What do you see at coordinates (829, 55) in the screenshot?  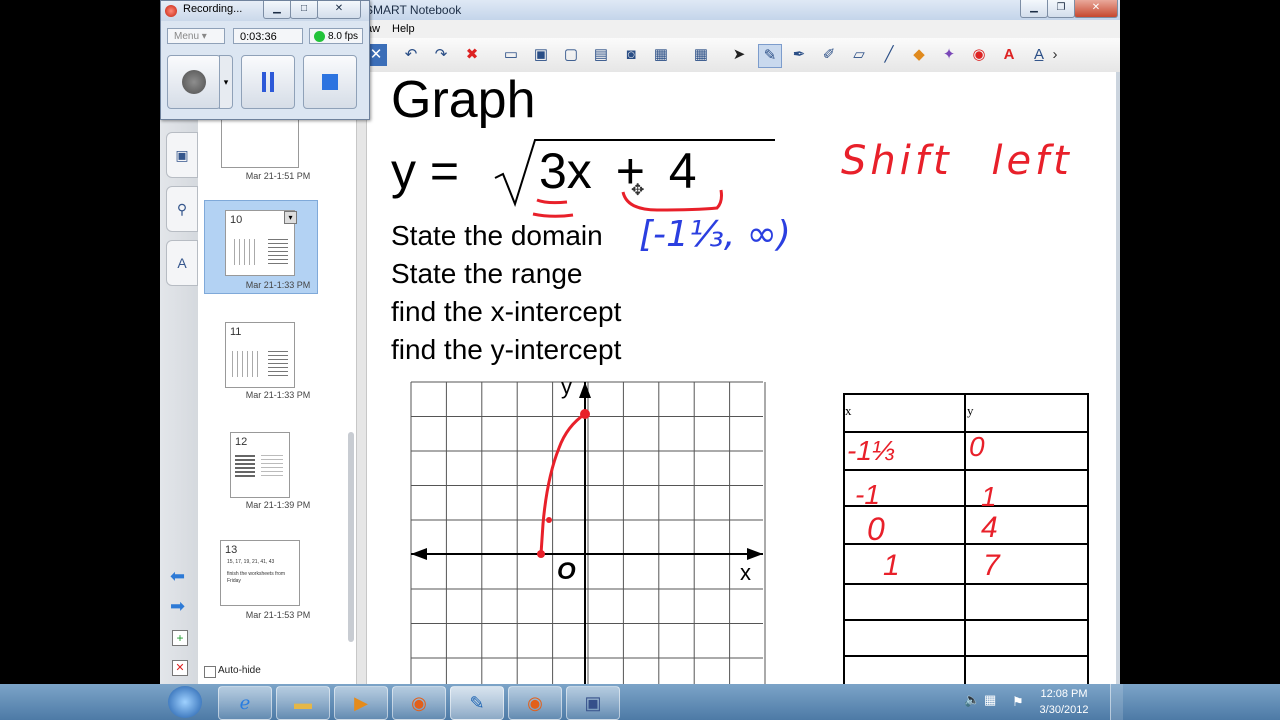 I see `highlighter-icon: ✐` at bounding box center [829, 55].